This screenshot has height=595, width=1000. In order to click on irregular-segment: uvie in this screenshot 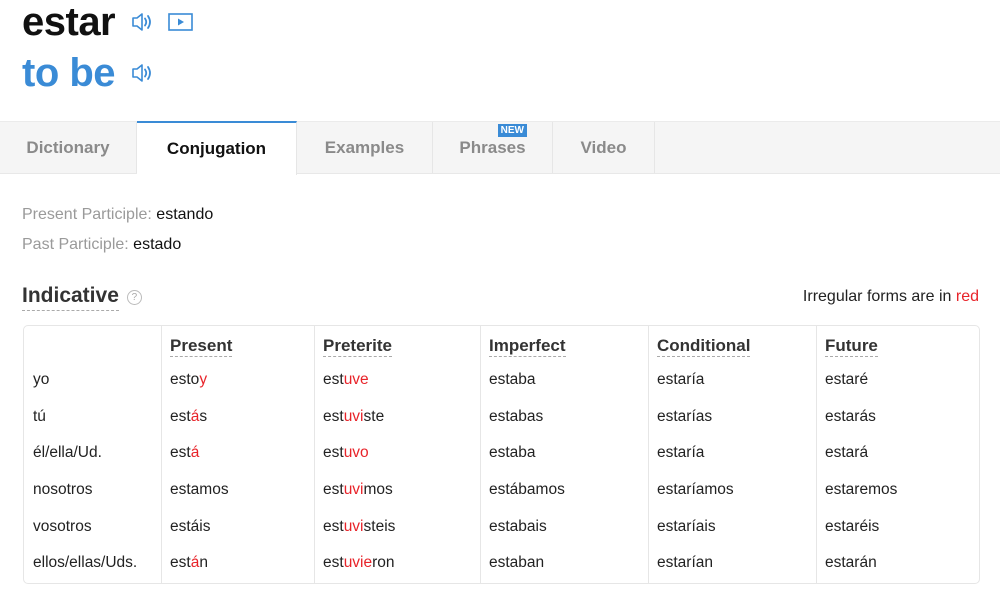, I will do `click(358, 563)`.